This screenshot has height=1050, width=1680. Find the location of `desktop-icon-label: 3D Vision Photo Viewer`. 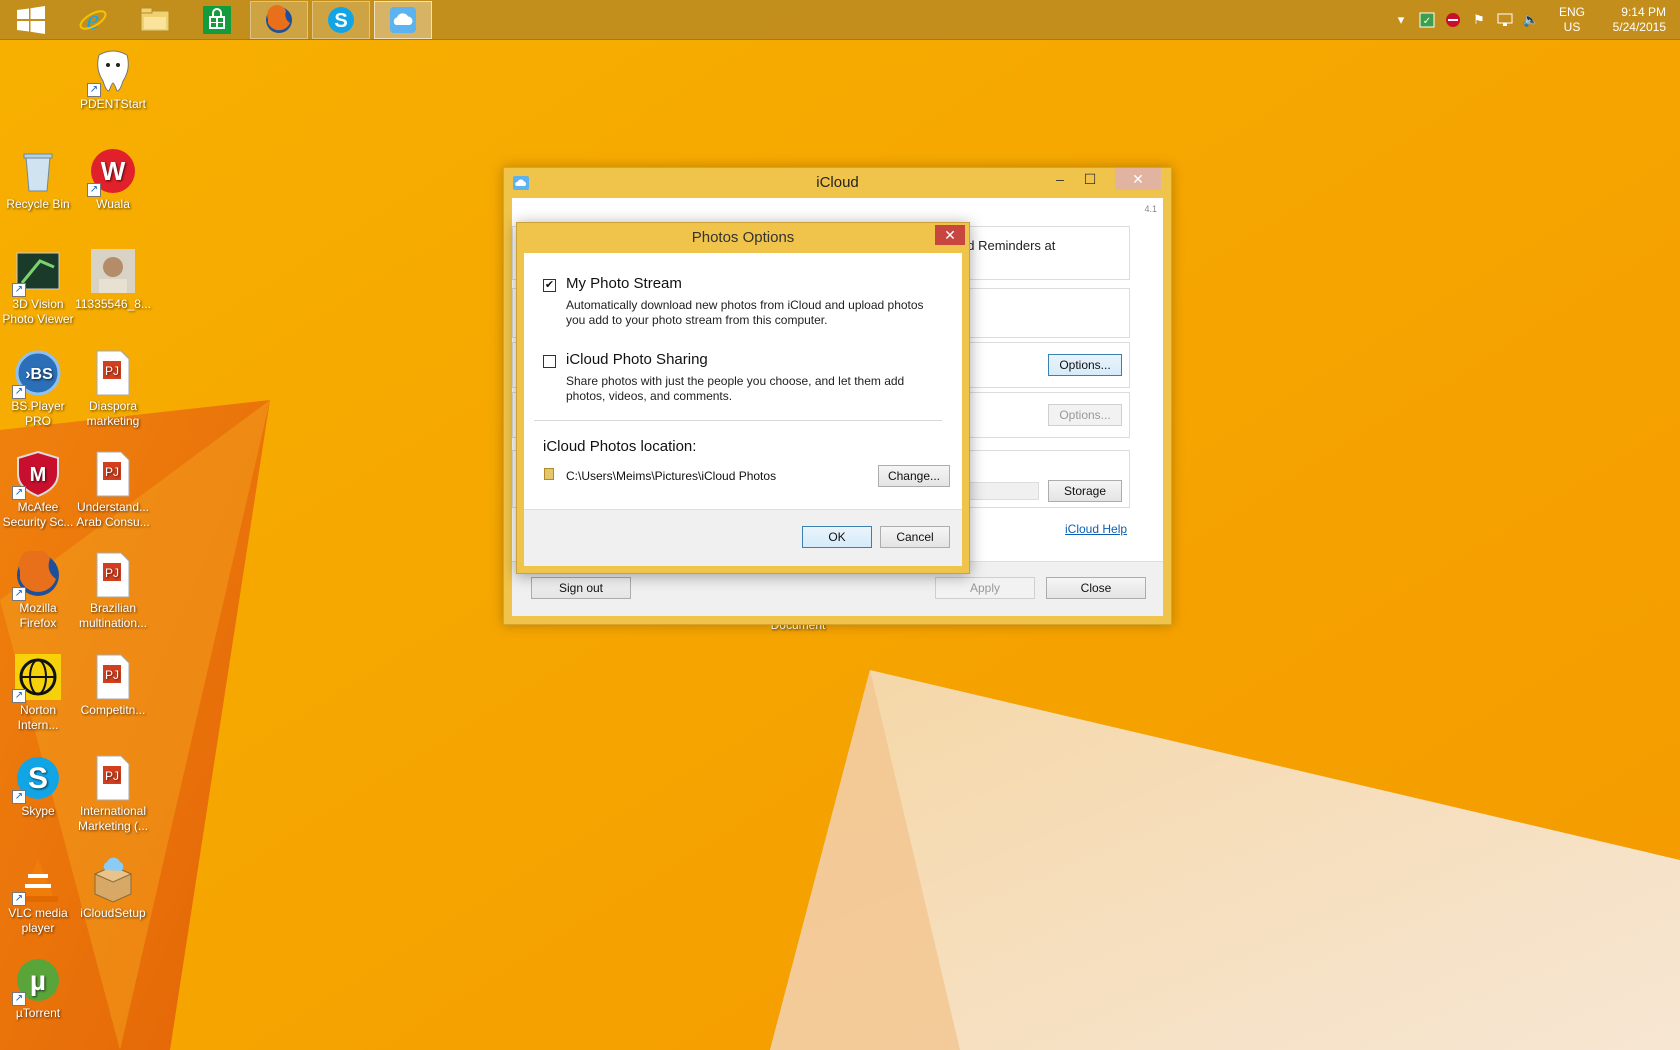

desktop-icon-label: 3D Vision Photo Viewer is located at coordinates (38, 311).